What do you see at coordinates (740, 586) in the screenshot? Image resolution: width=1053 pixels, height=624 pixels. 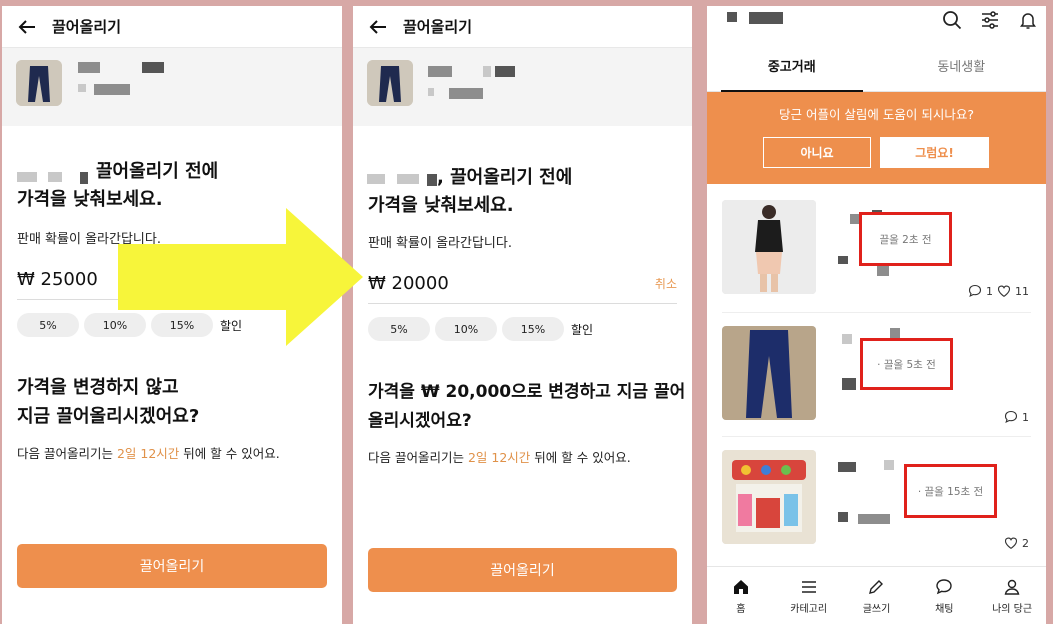 I see `home-icon` at bounding box center [740, 586].